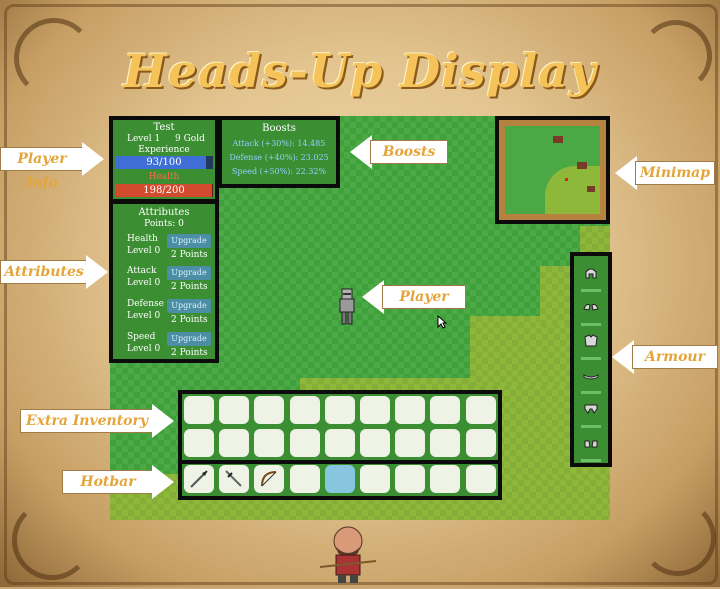 The width and height of the screenshot is (720, 589). I want to click on bow-icon, so click(269, 481).